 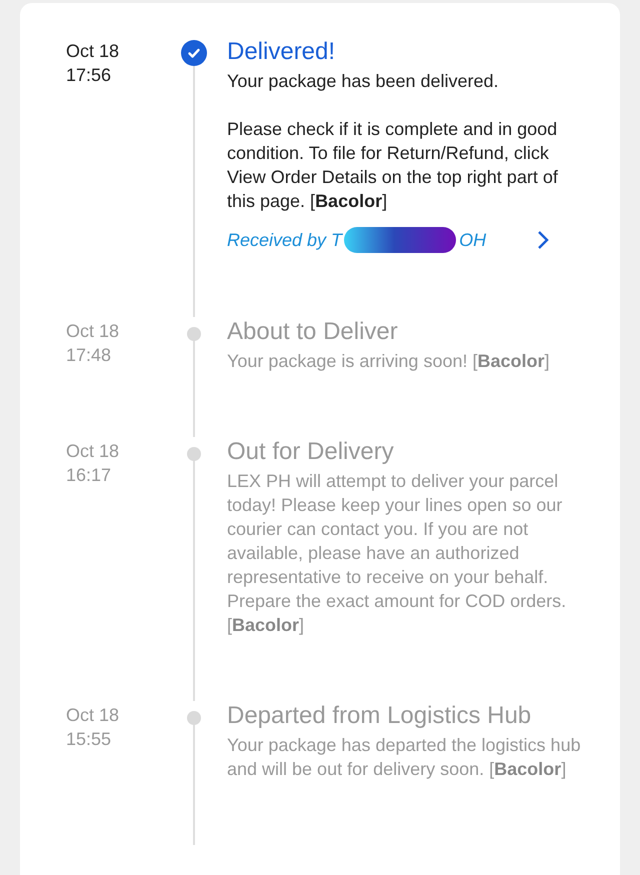 I want to click on event-time: 17:48, so click(x=89, y=355).